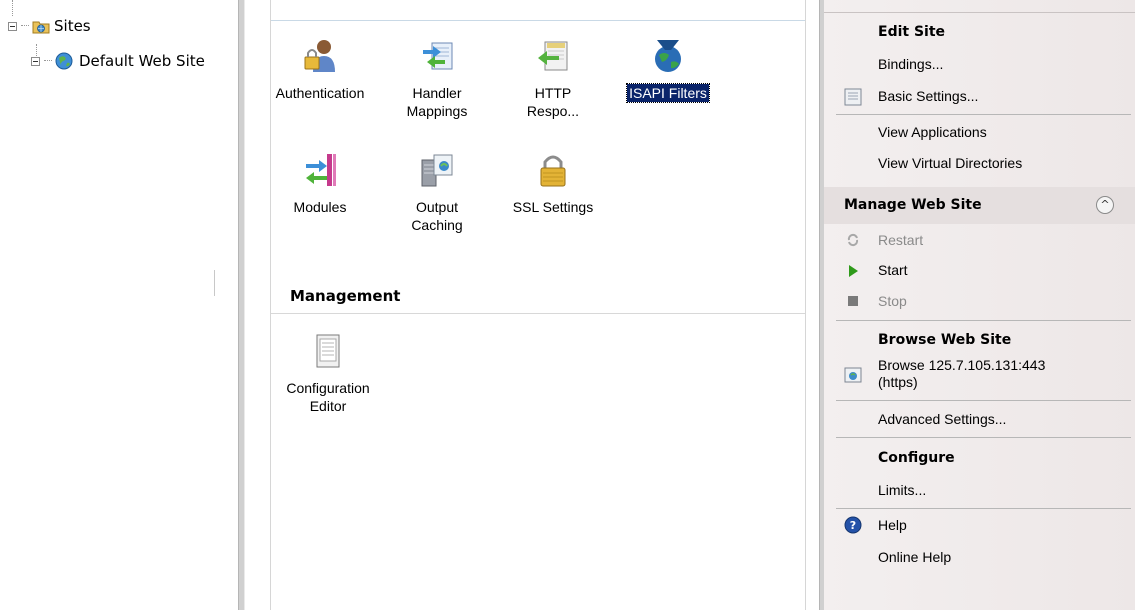  What do you see at coordinates (64, 61) in the screenshot?
I see `globe-icon` at bounding box center [64, 61].